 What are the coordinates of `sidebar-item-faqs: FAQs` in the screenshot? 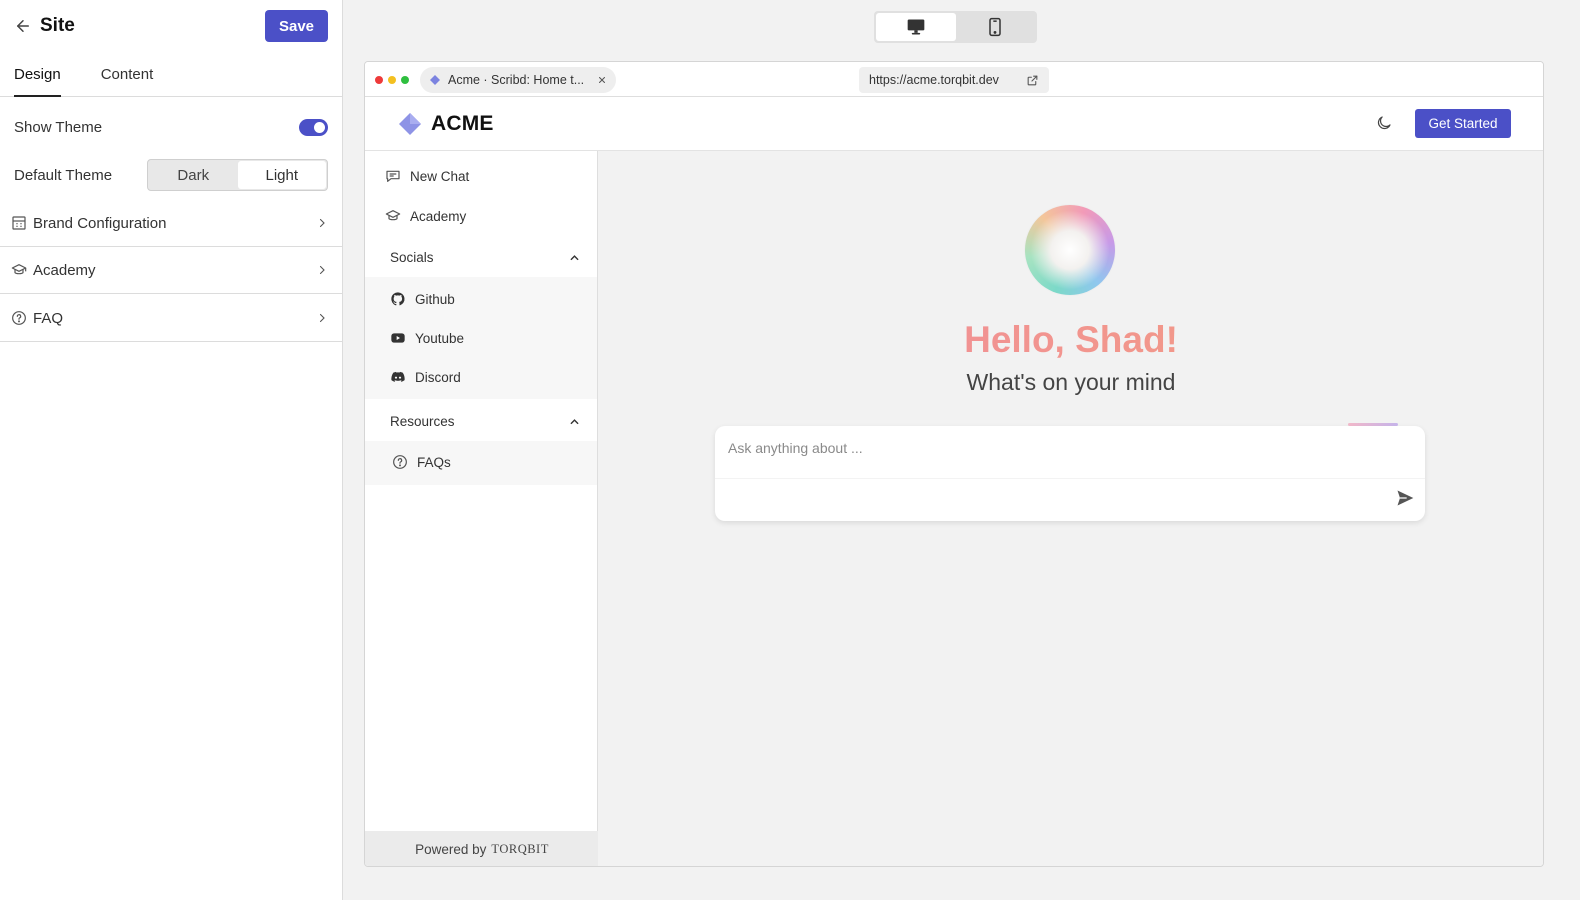 It's located at (421, 462).